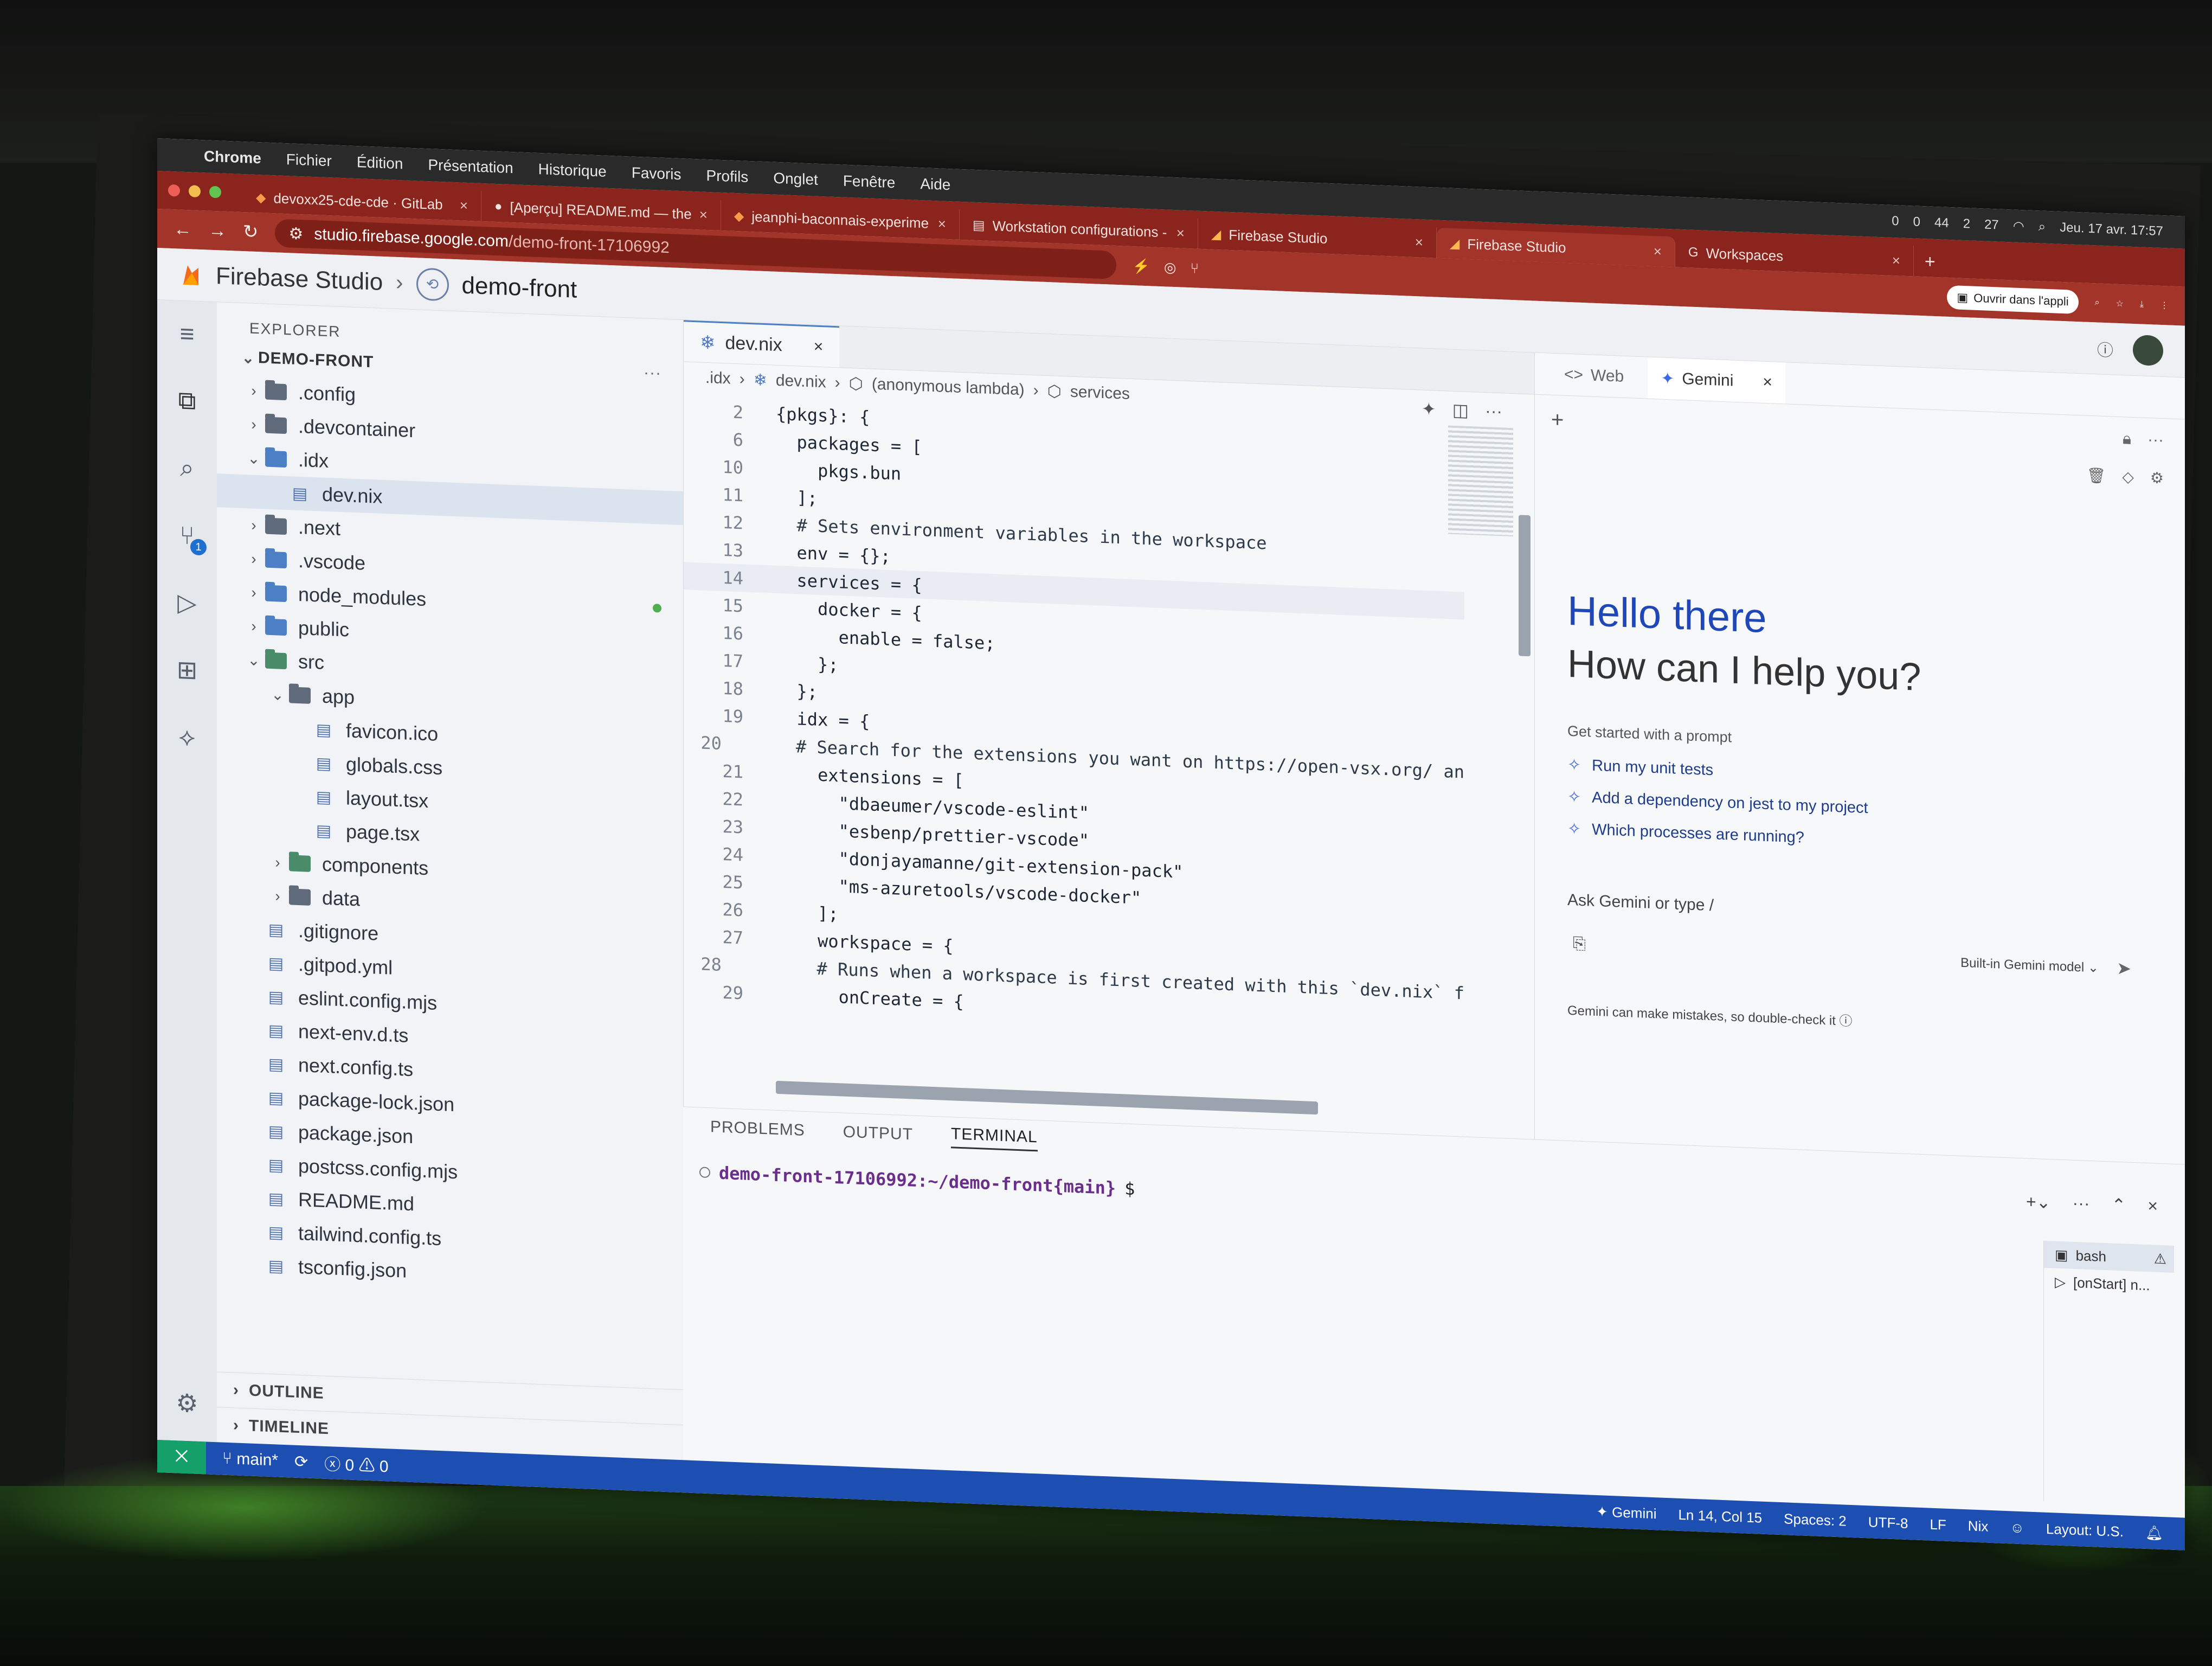 The height and width of the screenshot is (1666, 2212). I want to click on bookmark-star-icon: ☆, so click(2120, 304).